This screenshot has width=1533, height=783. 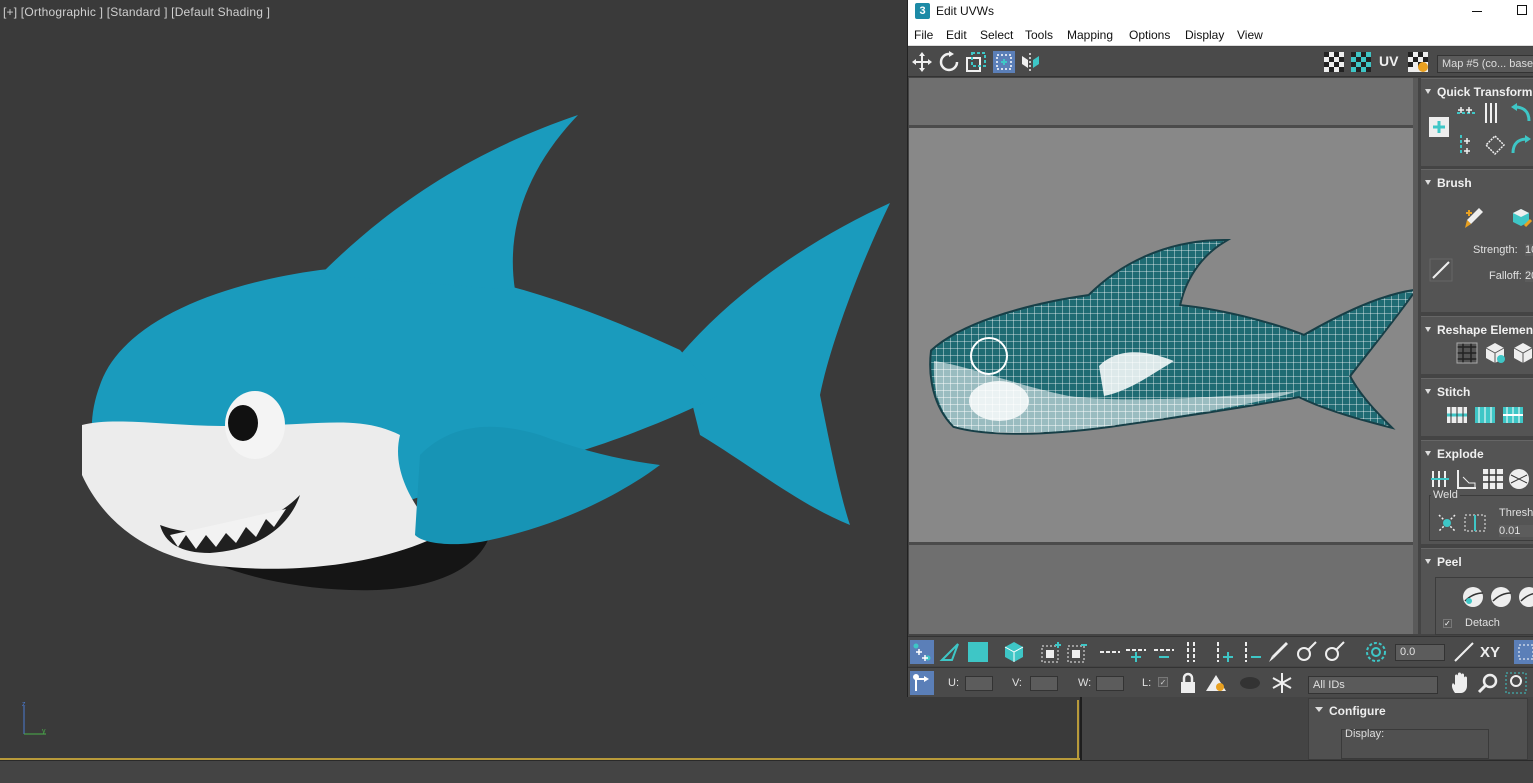 What do you see at coordinates (949, 62) in the screenshot?
I see `rotate-icon` at bounding box center [949, 62].